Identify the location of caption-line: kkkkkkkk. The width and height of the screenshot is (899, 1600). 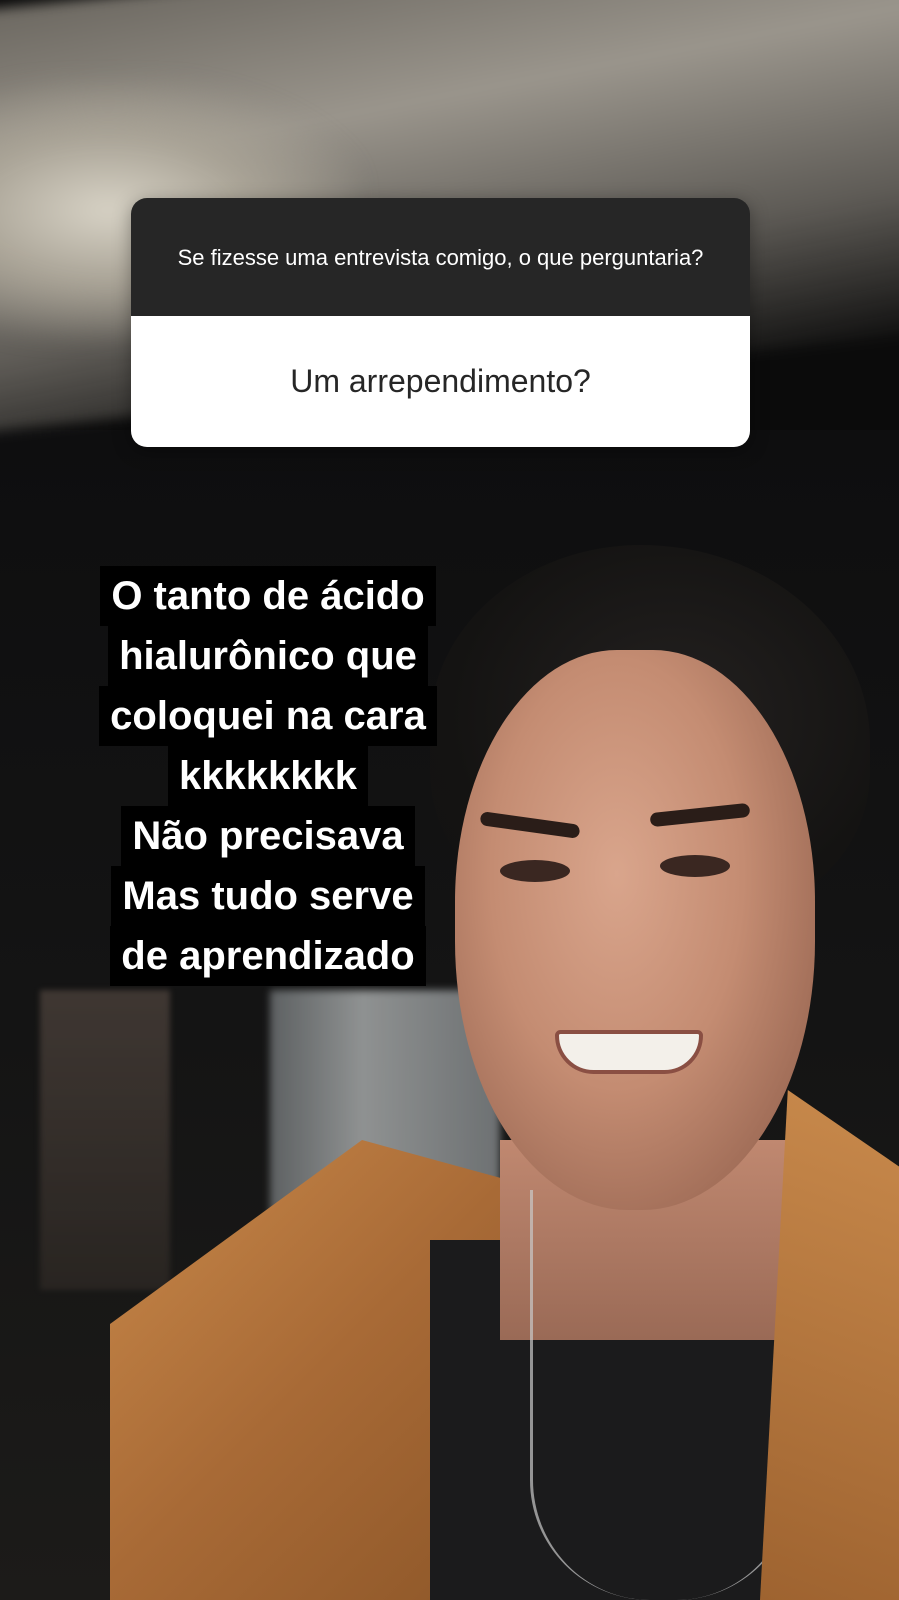
(268, 776).